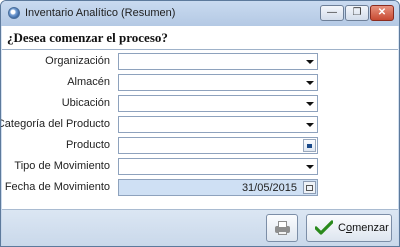 This screenshot has height=247, width=400. What do you see at coordinates (218, 124) in the screenshot?
I see `product-category-dropdown` at bounding box center [218, 124].